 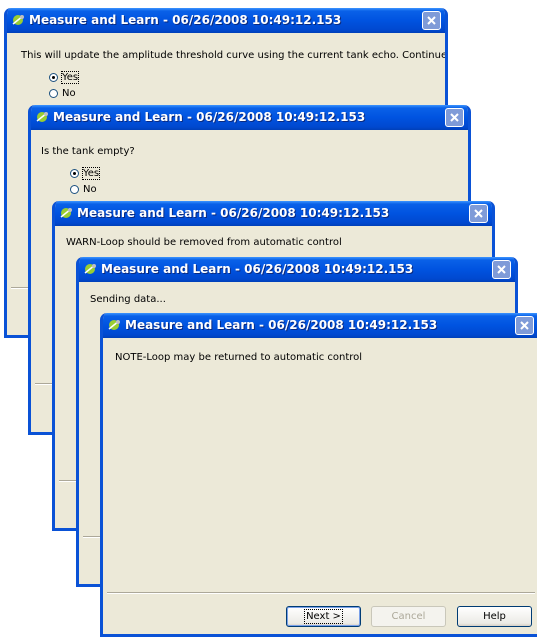 I want to click on dialog-message: Is the tank empty?, so click(x=88, y=151).